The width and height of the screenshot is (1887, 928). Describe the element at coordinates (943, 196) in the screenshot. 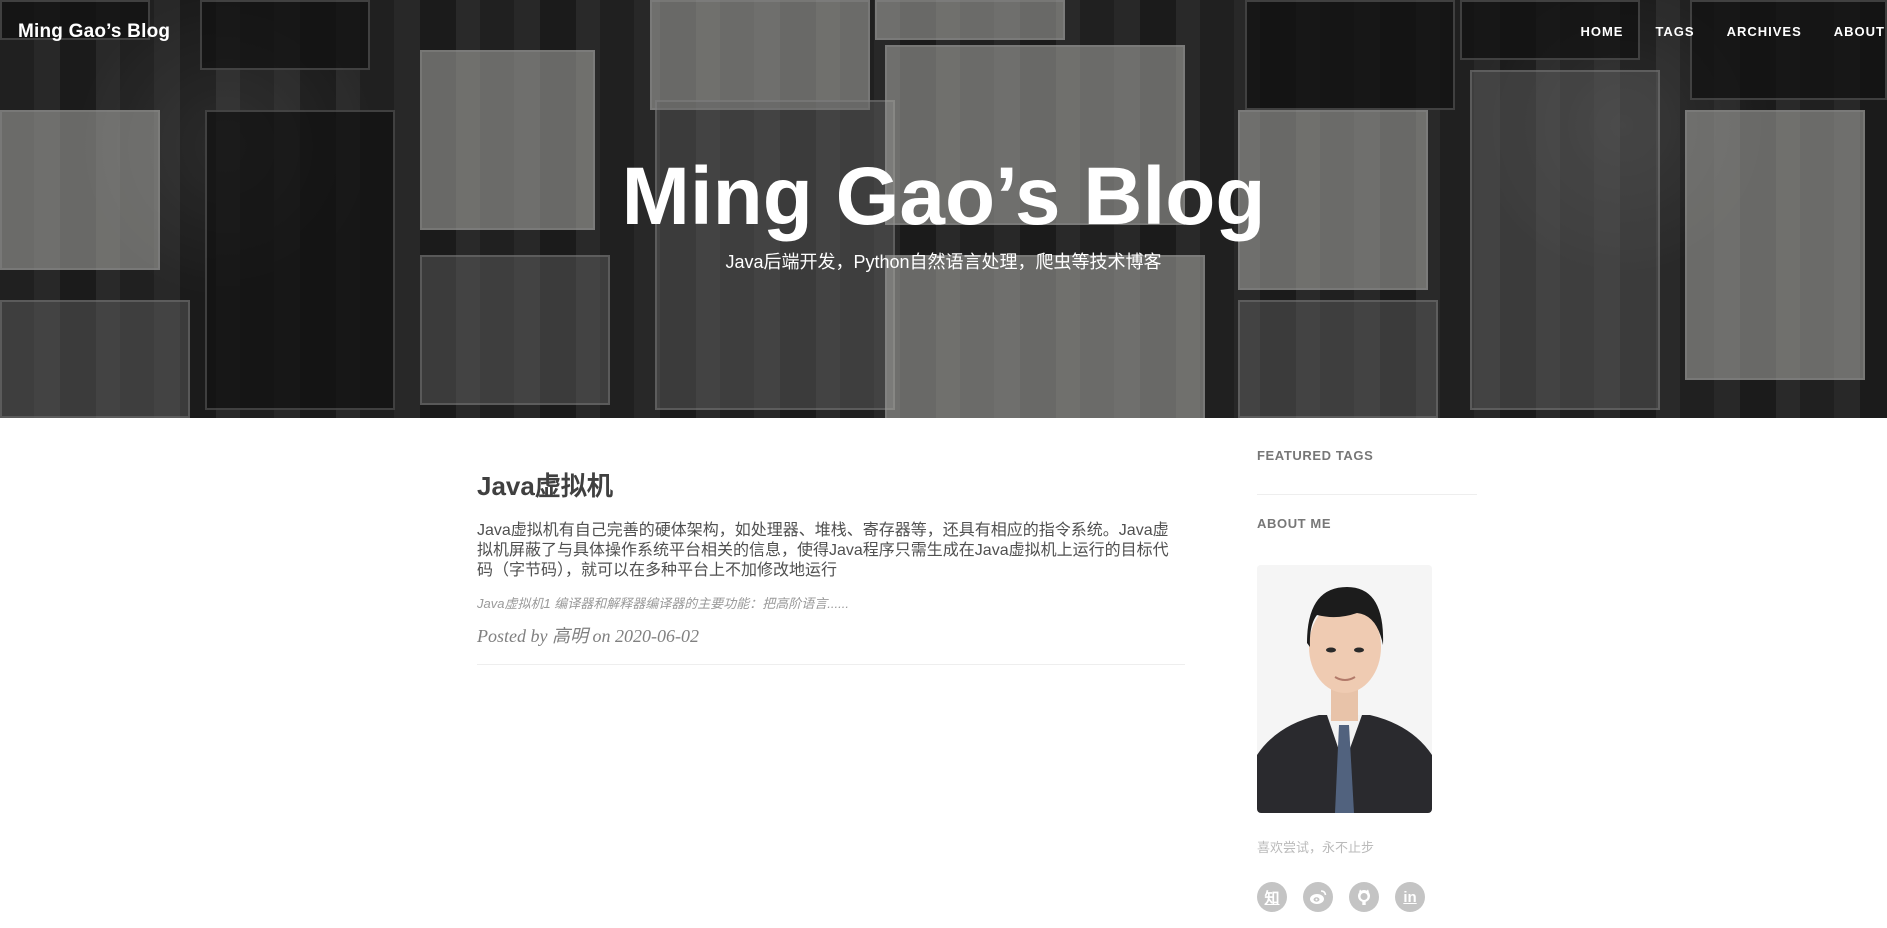

I see `site-title: Ming Gao’s Blog` at that location.